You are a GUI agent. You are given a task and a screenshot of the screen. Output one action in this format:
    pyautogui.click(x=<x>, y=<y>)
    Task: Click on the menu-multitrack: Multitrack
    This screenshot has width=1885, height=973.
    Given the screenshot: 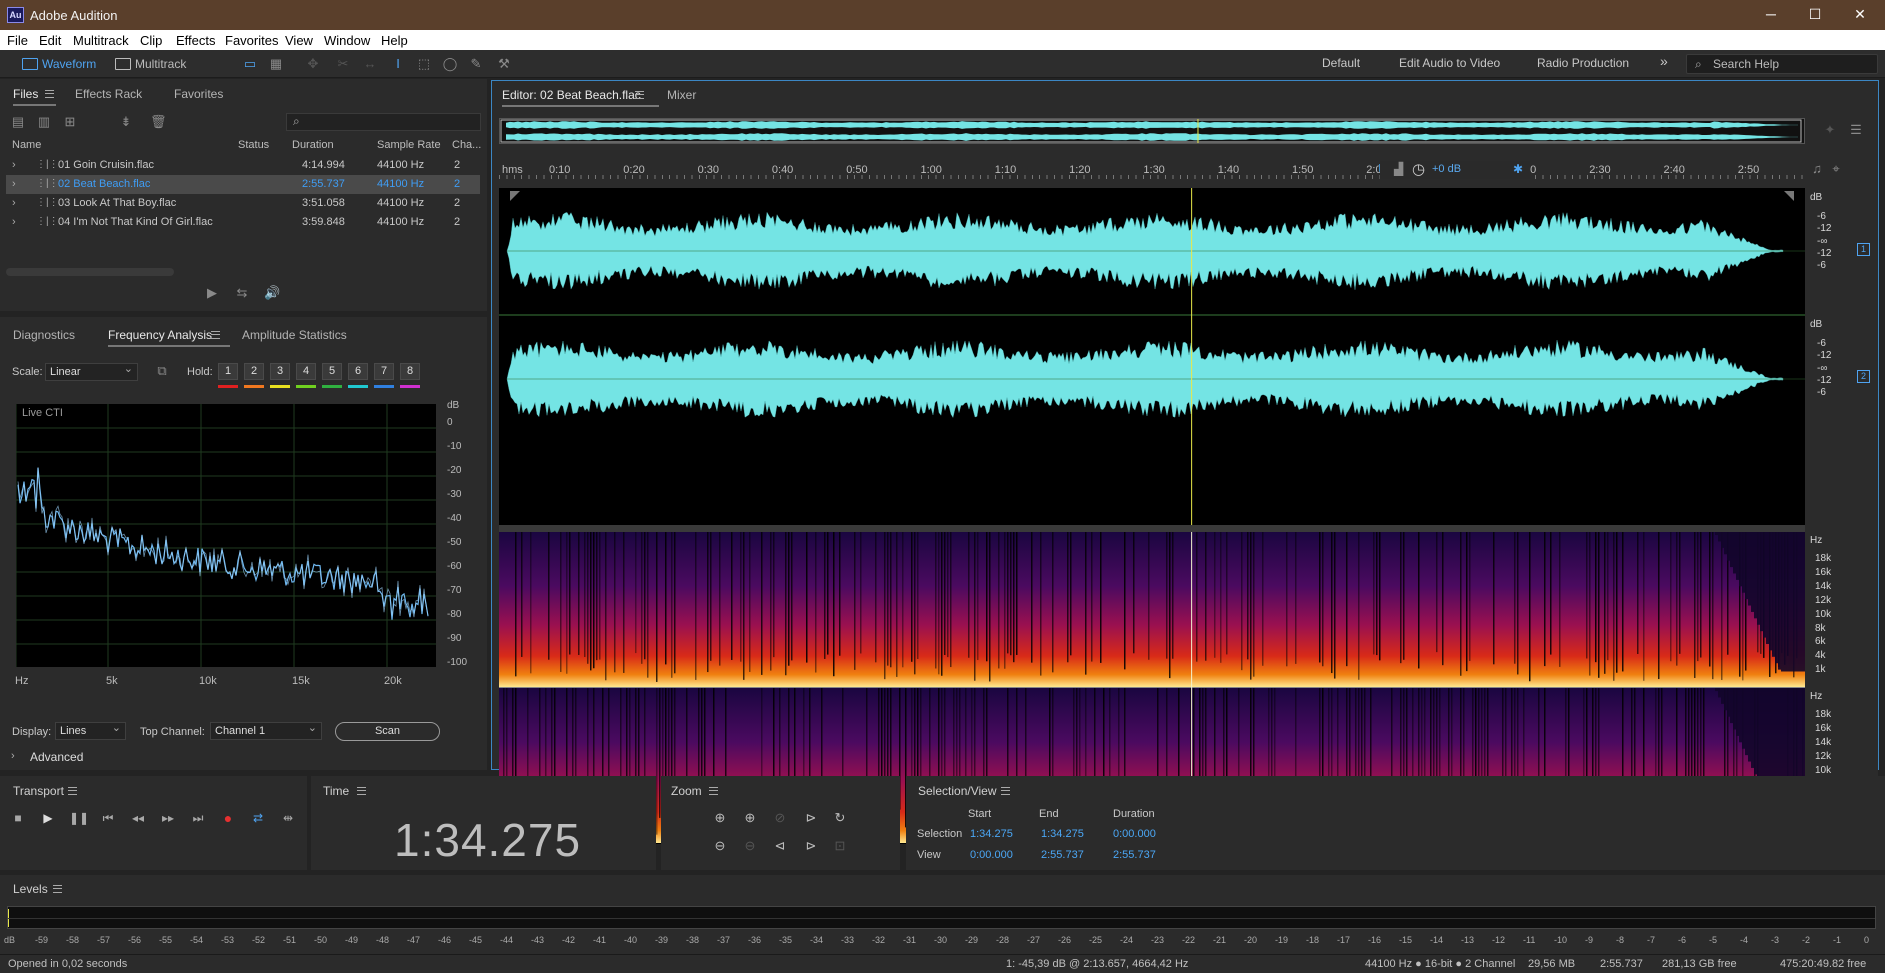 What is the action you would take?
    pyautogui.click(x=101, y=40)
    